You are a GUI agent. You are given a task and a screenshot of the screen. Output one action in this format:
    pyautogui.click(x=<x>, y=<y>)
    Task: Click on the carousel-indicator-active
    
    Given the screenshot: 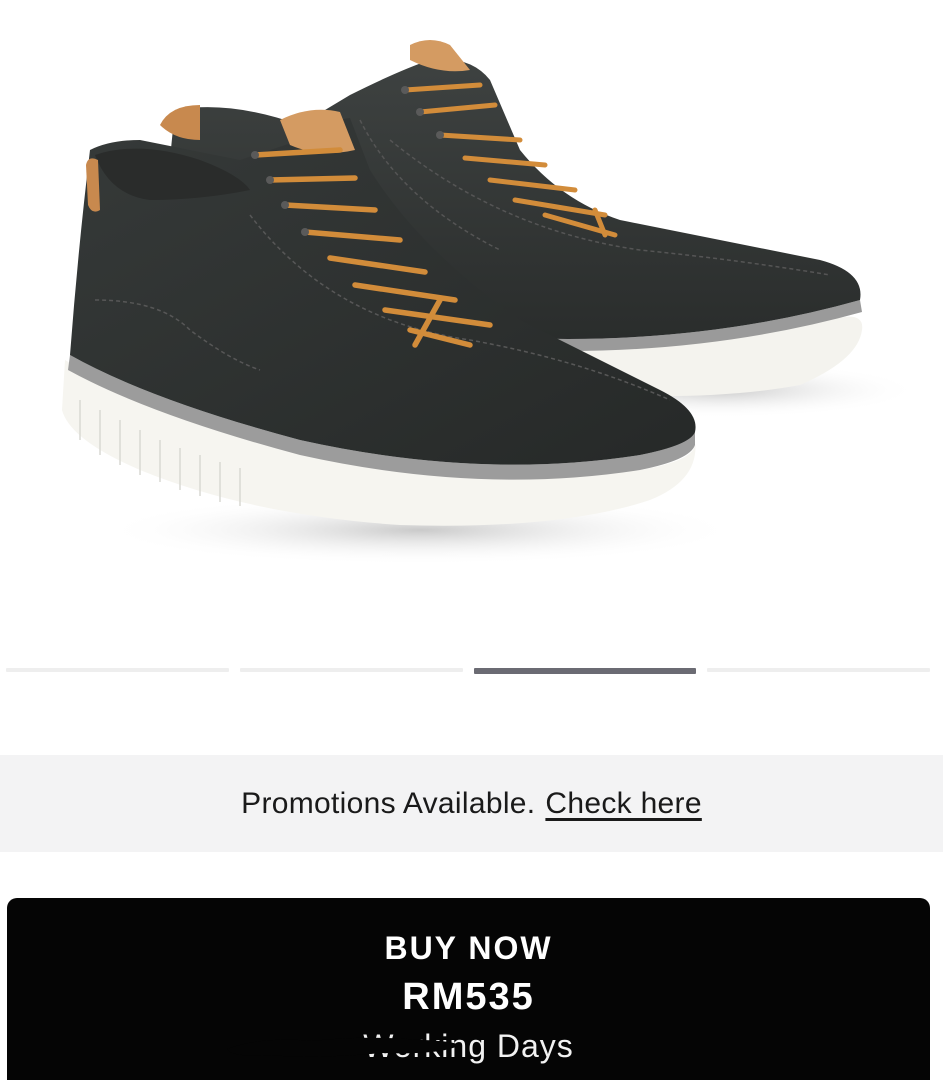 What is the action you would take?
    pyautogui.click(x=585, y=671)
    